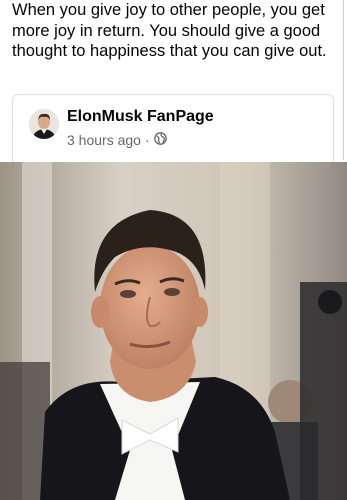 This screenshot has height=500, width=347. I want to click on globe-icon, so click(160, 140).